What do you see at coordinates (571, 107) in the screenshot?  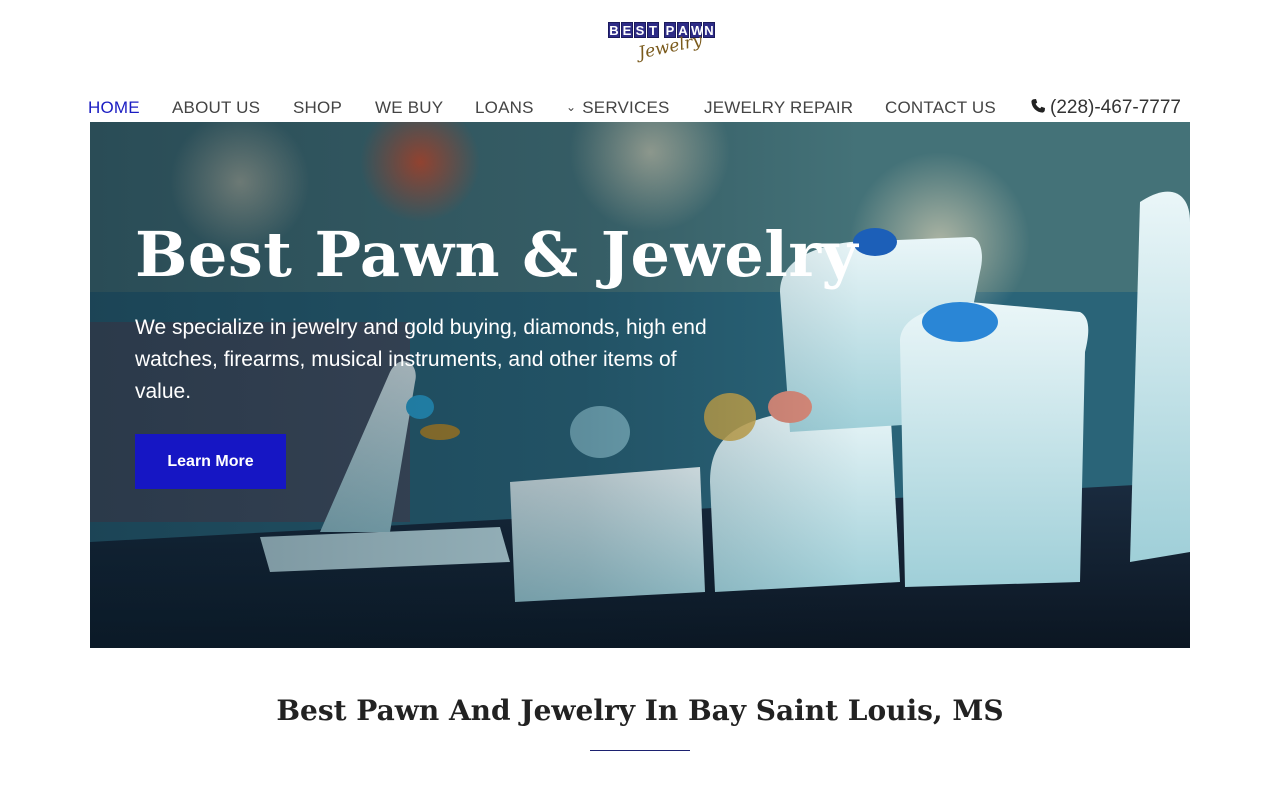 I see `chevron-down-icon: ⌄` at bounding box center [571, 107].